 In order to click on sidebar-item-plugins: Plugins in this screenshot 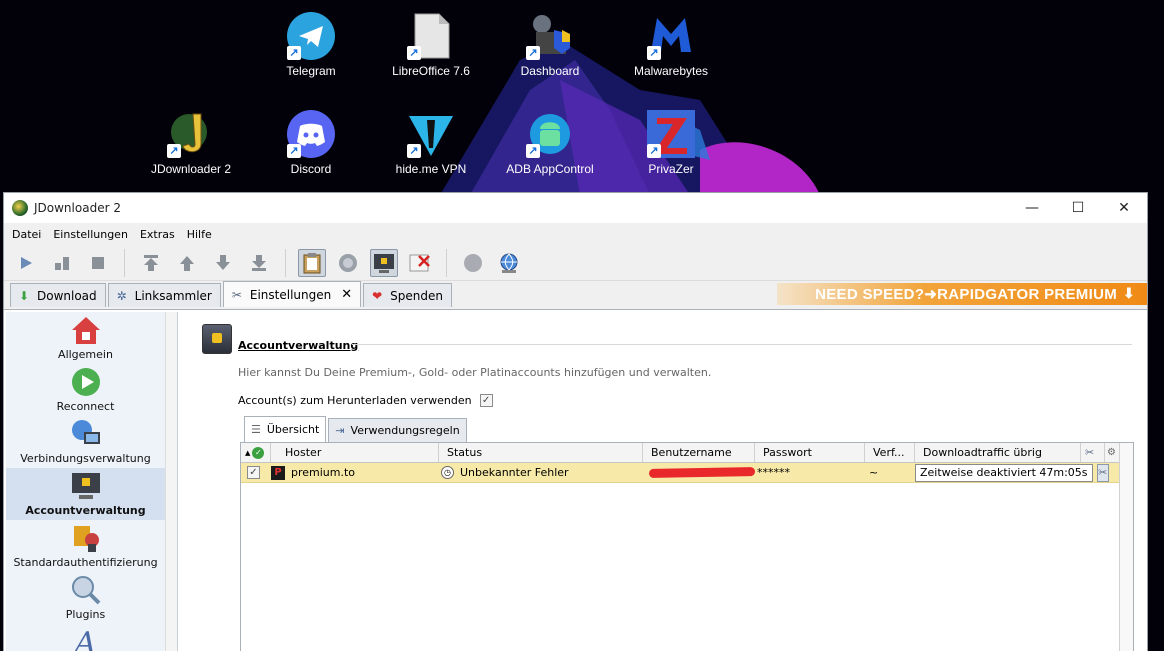, I will do `click(91, 598)`.